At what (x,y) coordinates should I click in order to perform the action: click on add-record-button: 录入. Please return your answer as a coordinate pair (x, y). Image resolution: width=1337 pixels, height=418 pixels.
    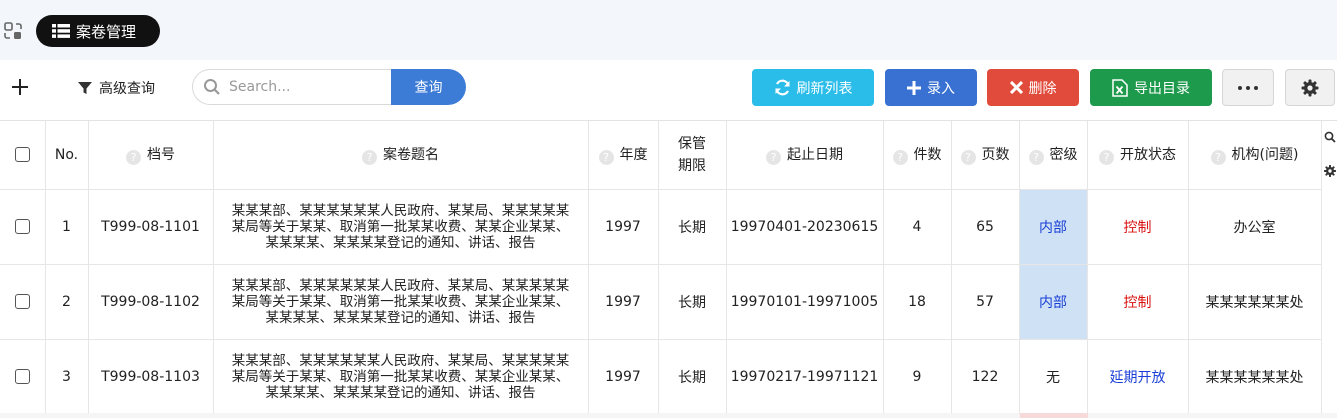
    Looking at the image, I should click on (931, 87).